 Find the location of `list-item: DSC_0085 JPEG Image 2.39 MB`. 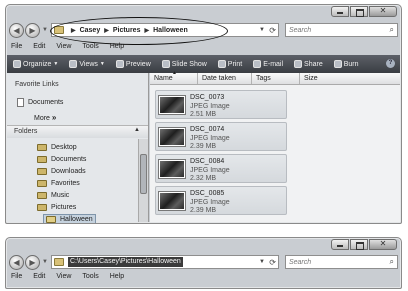

list-item: DSC_0085 JPEG Image 2.39 MB is located at coordinates (221, 200).